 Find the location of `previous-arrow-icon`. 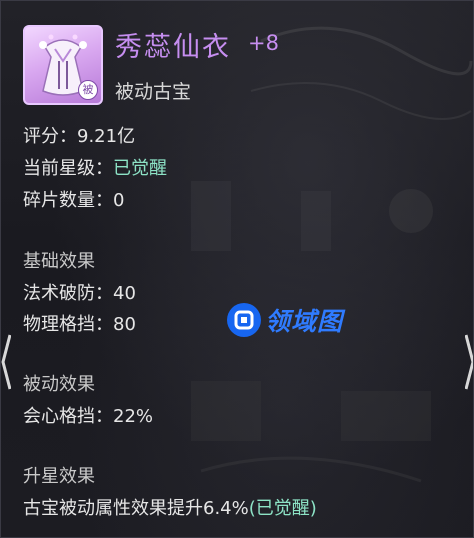

previous-arrow-icon is located at coordinates (6, 362).